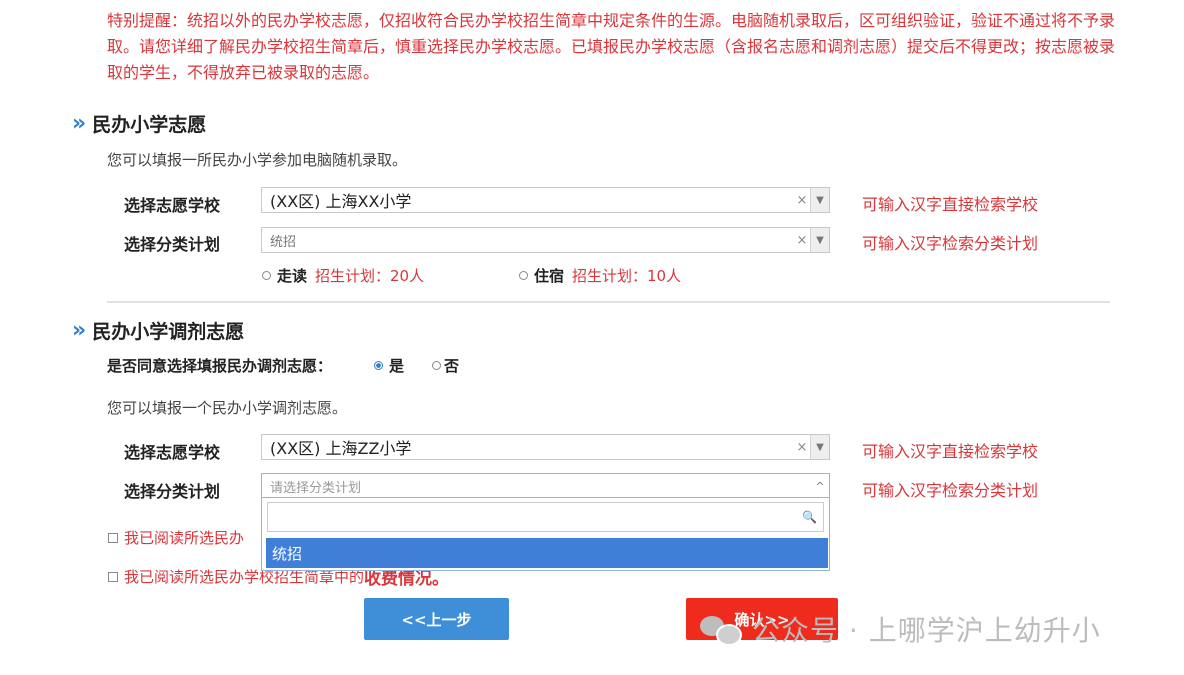 The width and height of the screenshot is (1184, 675). Describe the element at coordinates (545, 240) in the screenshot. I see `plan-select: 统招 × ▼` at that location.